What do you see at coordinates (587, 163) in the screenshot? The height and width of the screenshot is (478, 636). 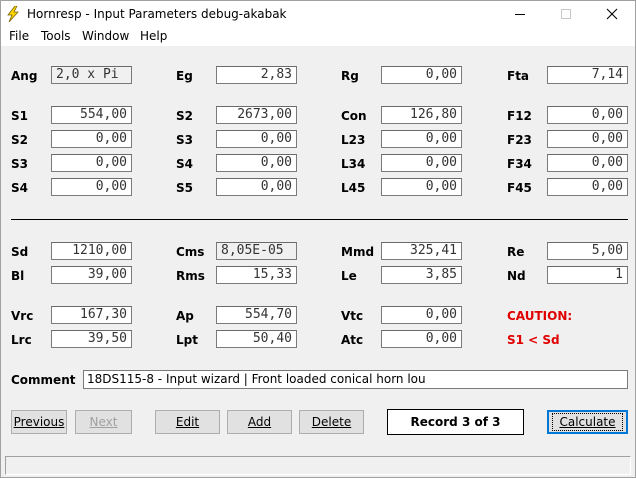 I see `field-f34: 0,00` at bounding box center [587, 163].